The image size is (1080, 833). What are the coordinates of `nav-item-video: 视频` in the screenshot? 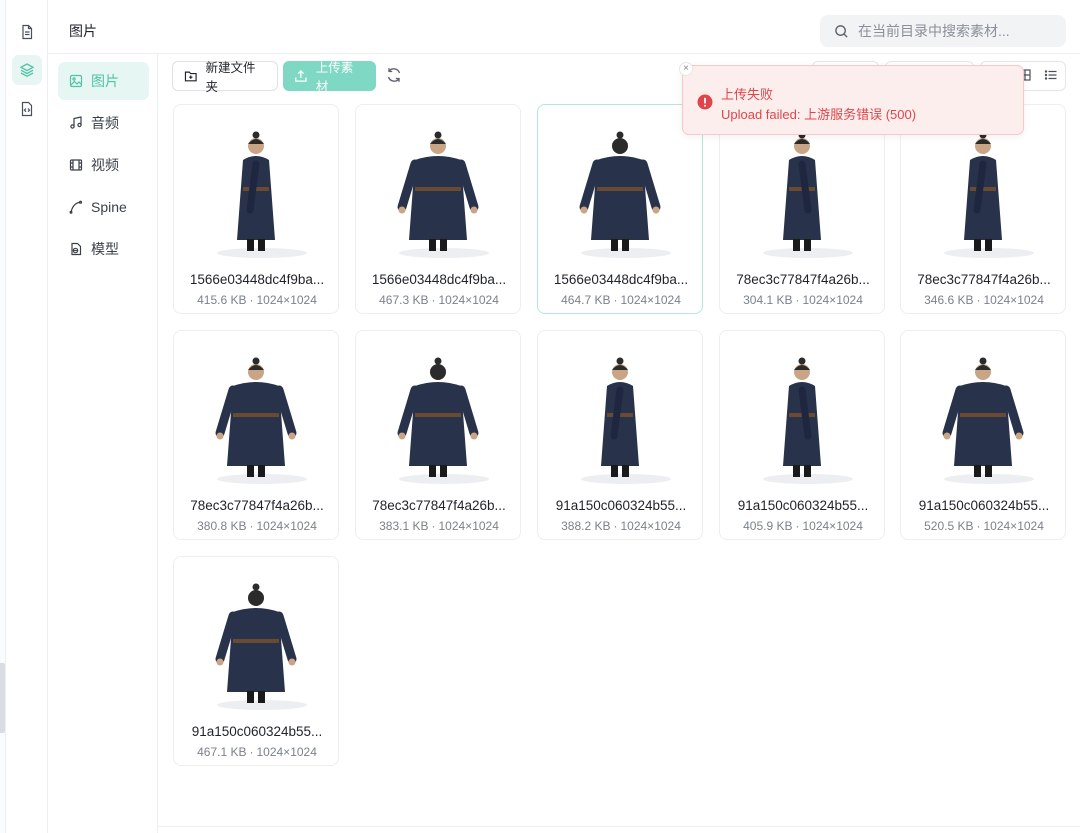 It's located at (103, 165).